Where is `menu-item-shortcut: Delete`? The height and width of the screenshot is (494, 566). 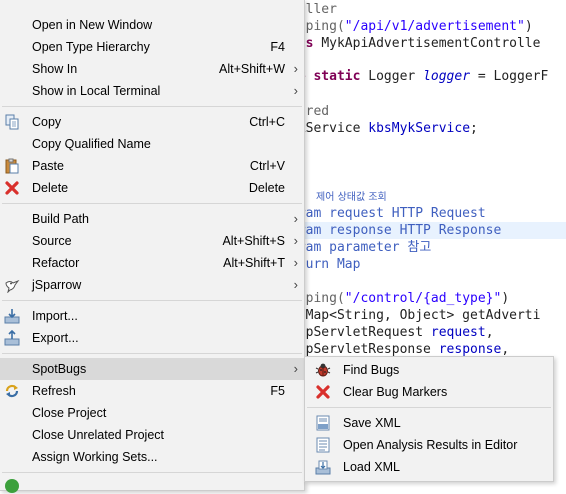 menu-item-shortcut: Delete is located at coordinates (266, 188).